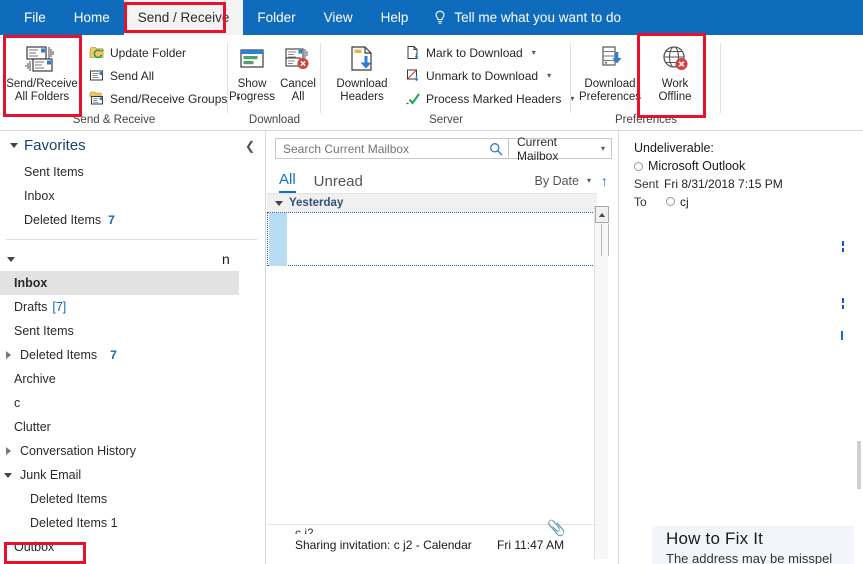 The image size is (863, 564). What do you see at coordinates (749, 557) in the screenshot?
I see `how-to-fix-it-text: The address may be misspel` at bounding box center [749, 557].